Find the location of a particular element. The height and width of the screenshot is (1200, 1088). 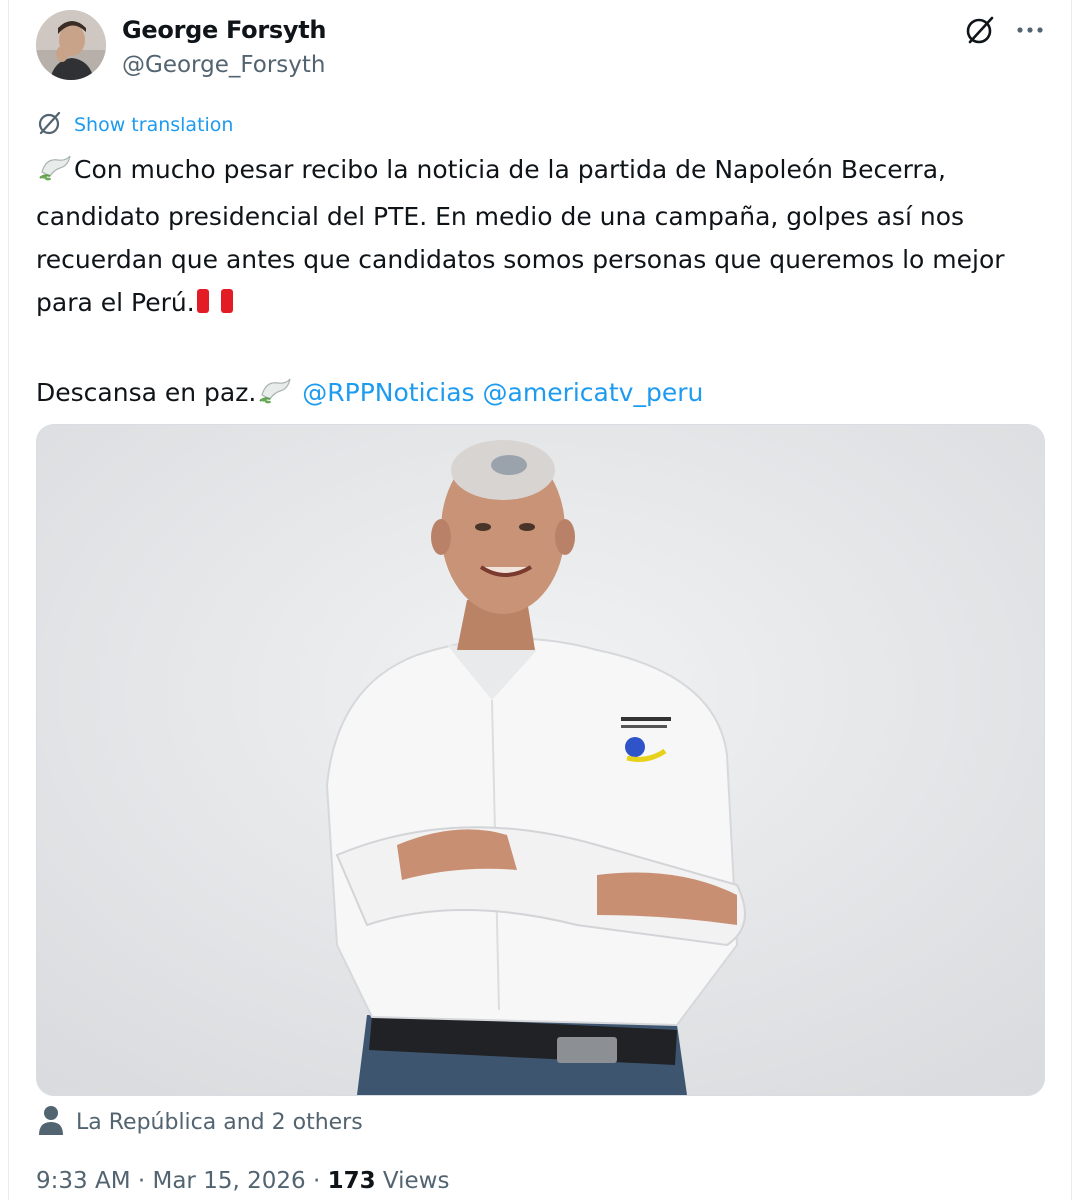

peru-flag-icon is located at coordinates (215, 306).